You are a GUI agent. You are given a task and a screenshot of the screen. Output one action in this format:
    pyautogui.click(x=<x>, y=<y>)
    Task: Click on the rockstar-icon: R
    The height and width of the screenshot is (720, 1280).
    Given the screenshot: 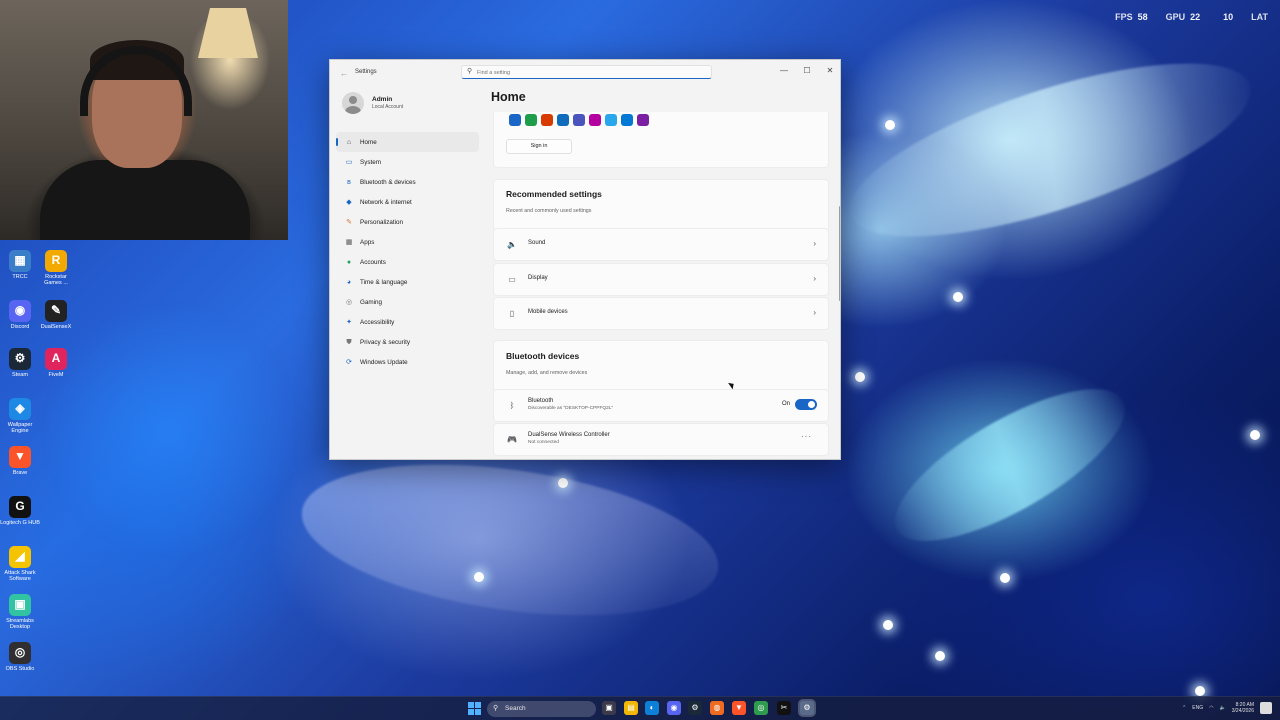 What is the action you would take?
    pyautogui.click(x=56, y=261)
    